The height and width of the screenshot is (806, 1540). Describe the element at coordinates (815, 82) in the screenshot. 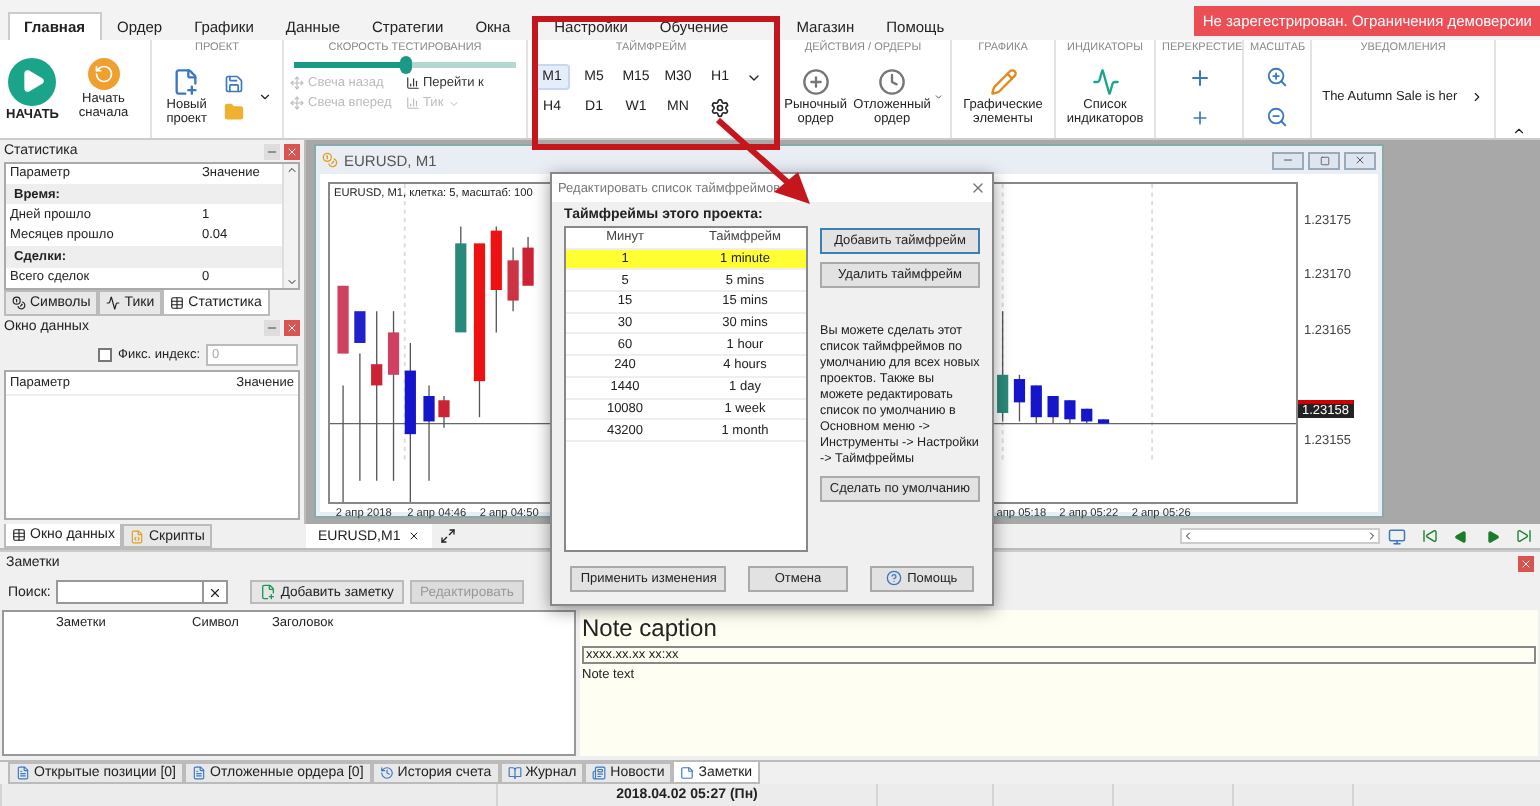

I see `plus-circle-icon` at that location.